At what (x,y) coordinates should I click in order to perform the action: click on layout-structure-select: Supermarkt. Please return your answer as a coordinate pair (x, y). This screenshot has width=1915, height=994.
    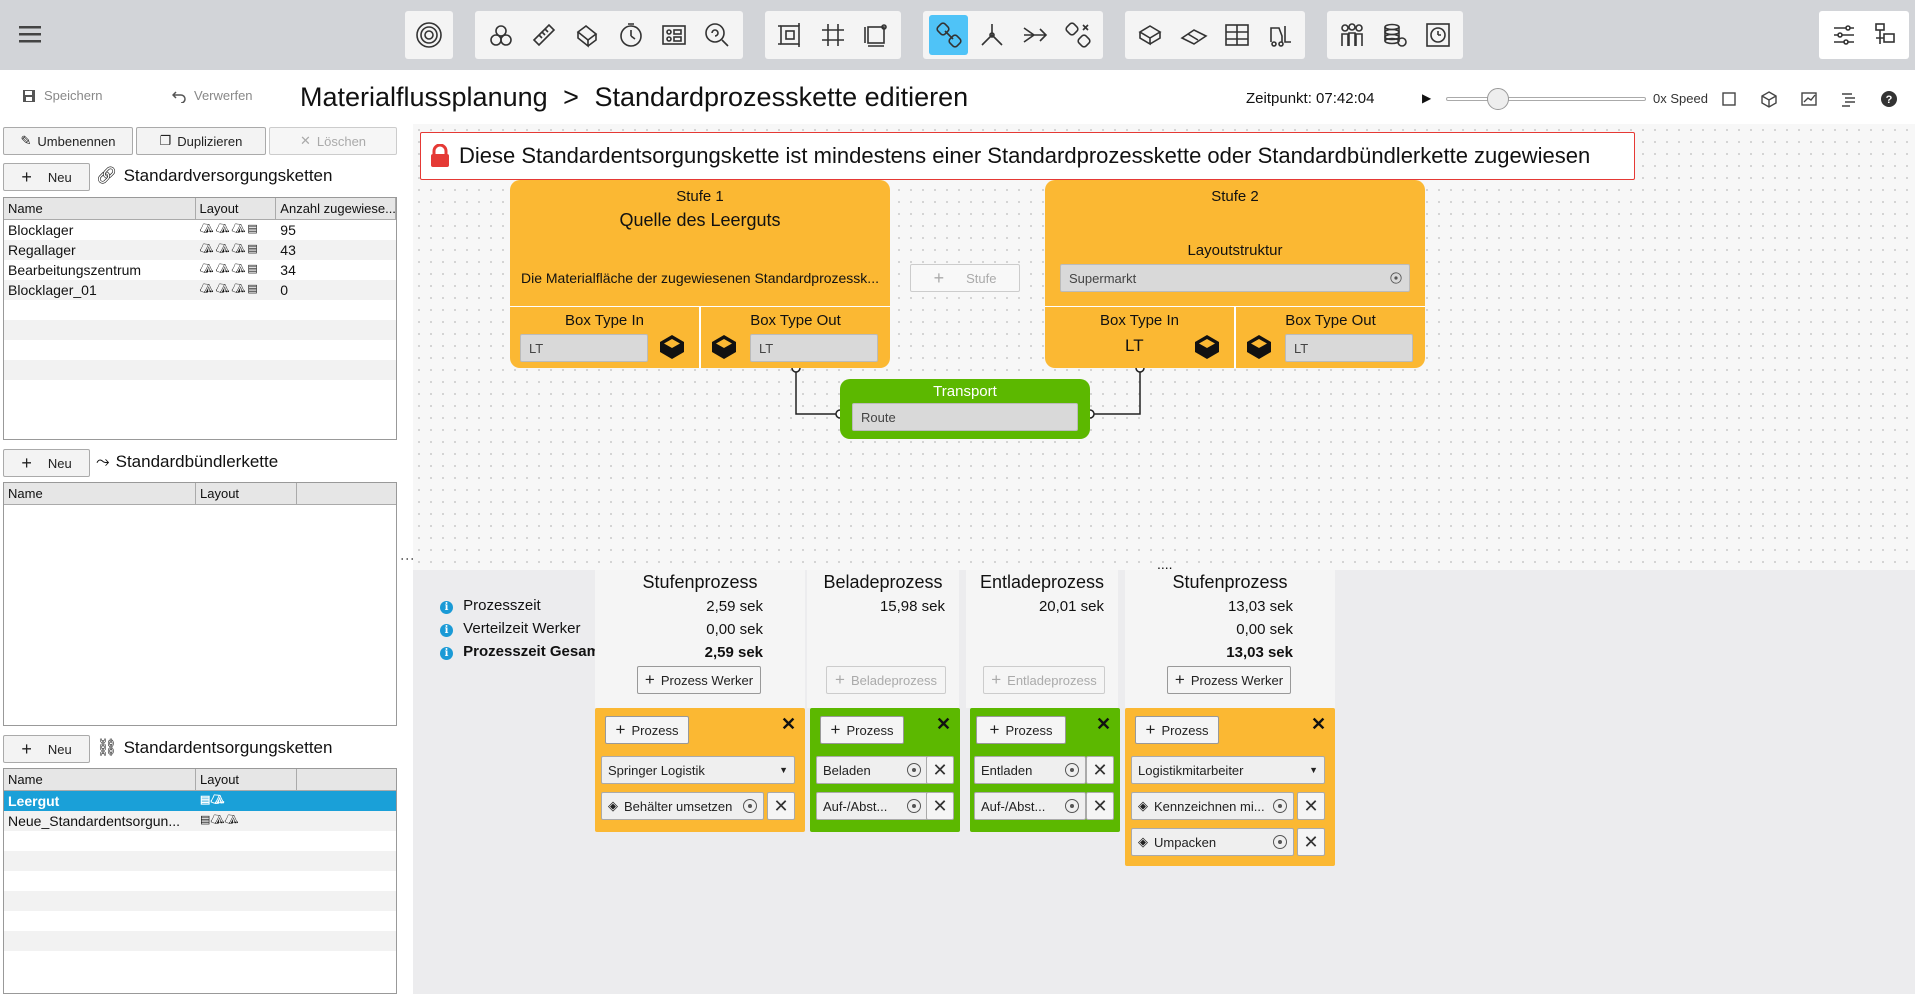
    Looking at the image, I should click on (1235, 278).